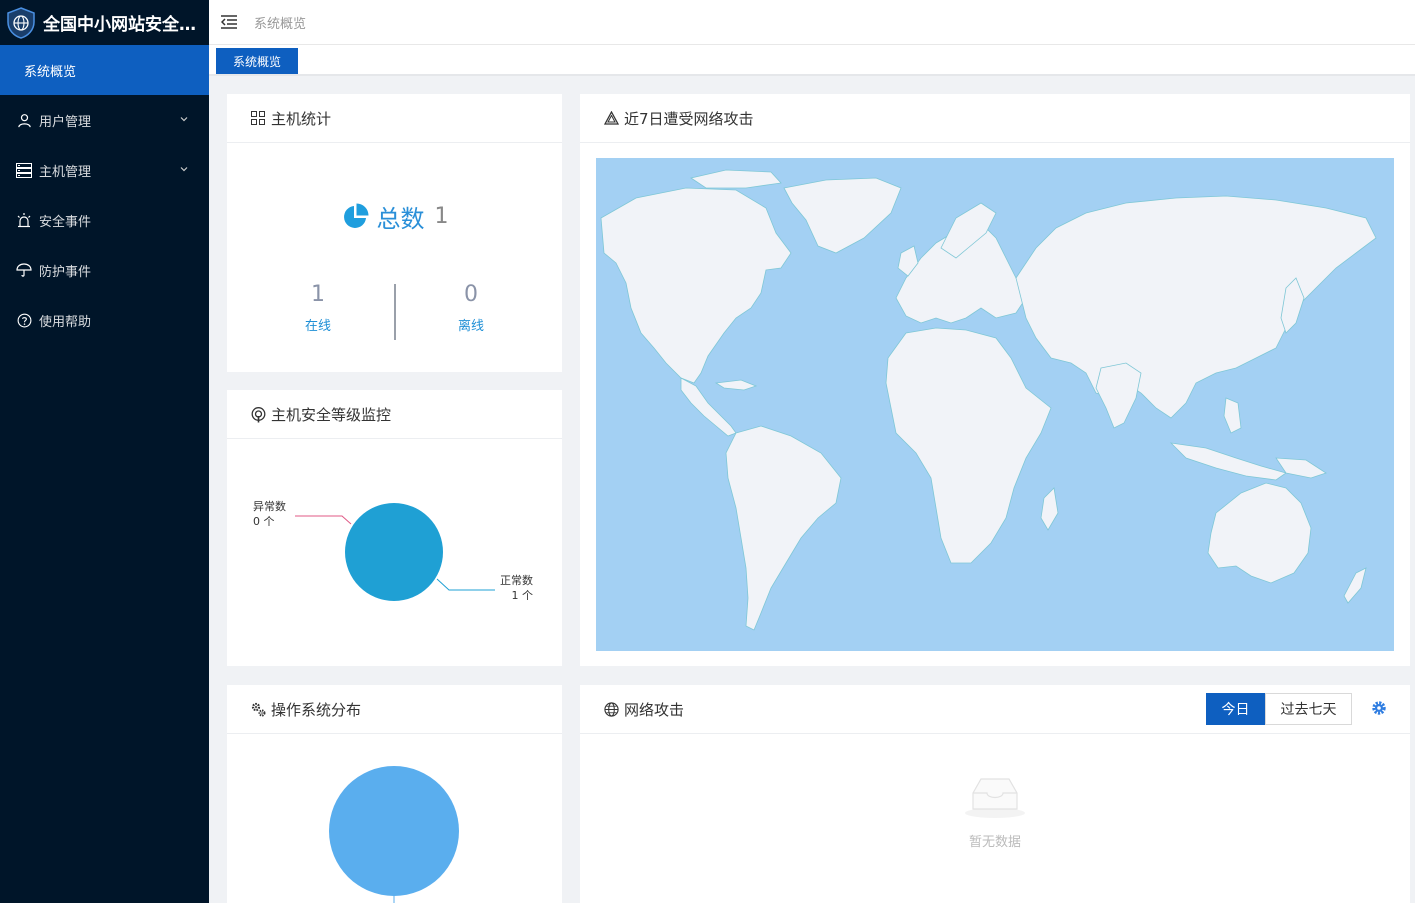  I want to click on offline-value: 0, so click(471, 294).